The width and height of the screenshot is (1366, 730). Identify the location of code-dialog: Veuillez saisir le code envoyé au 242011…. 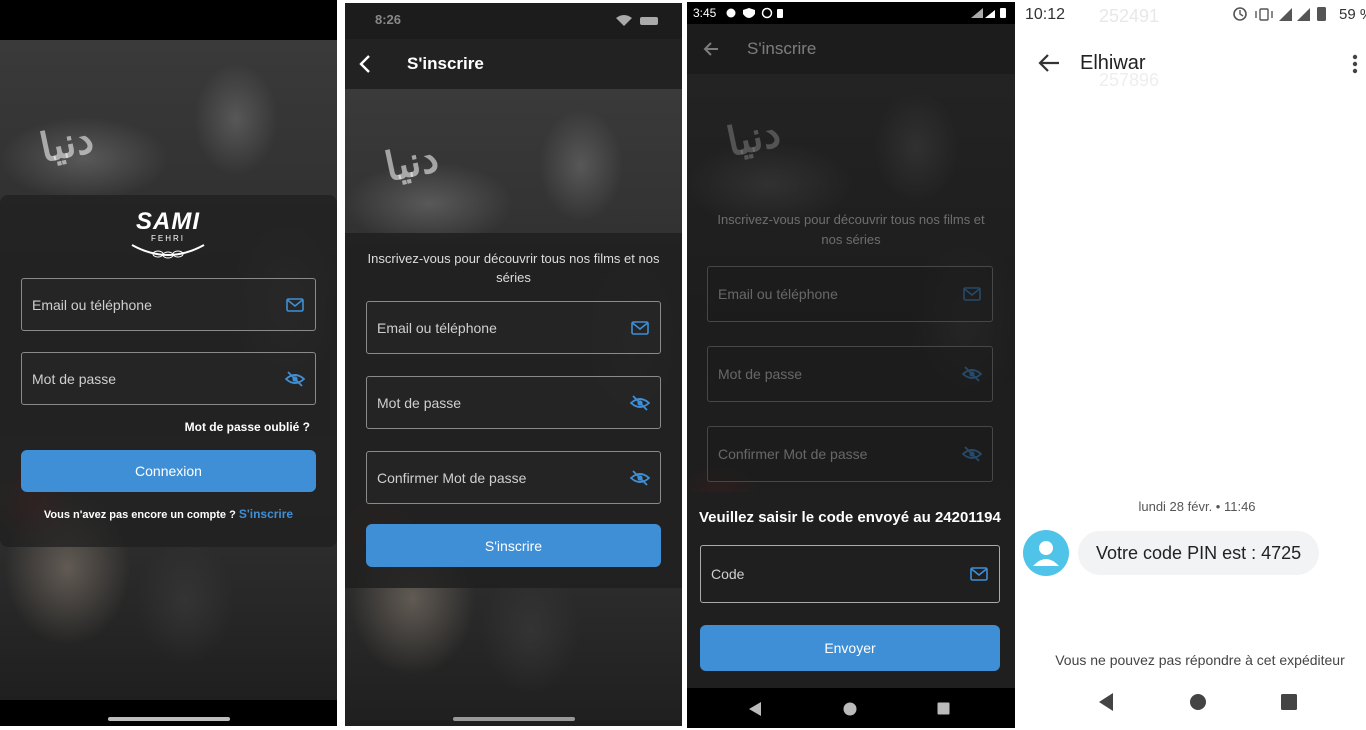
(851, 590).